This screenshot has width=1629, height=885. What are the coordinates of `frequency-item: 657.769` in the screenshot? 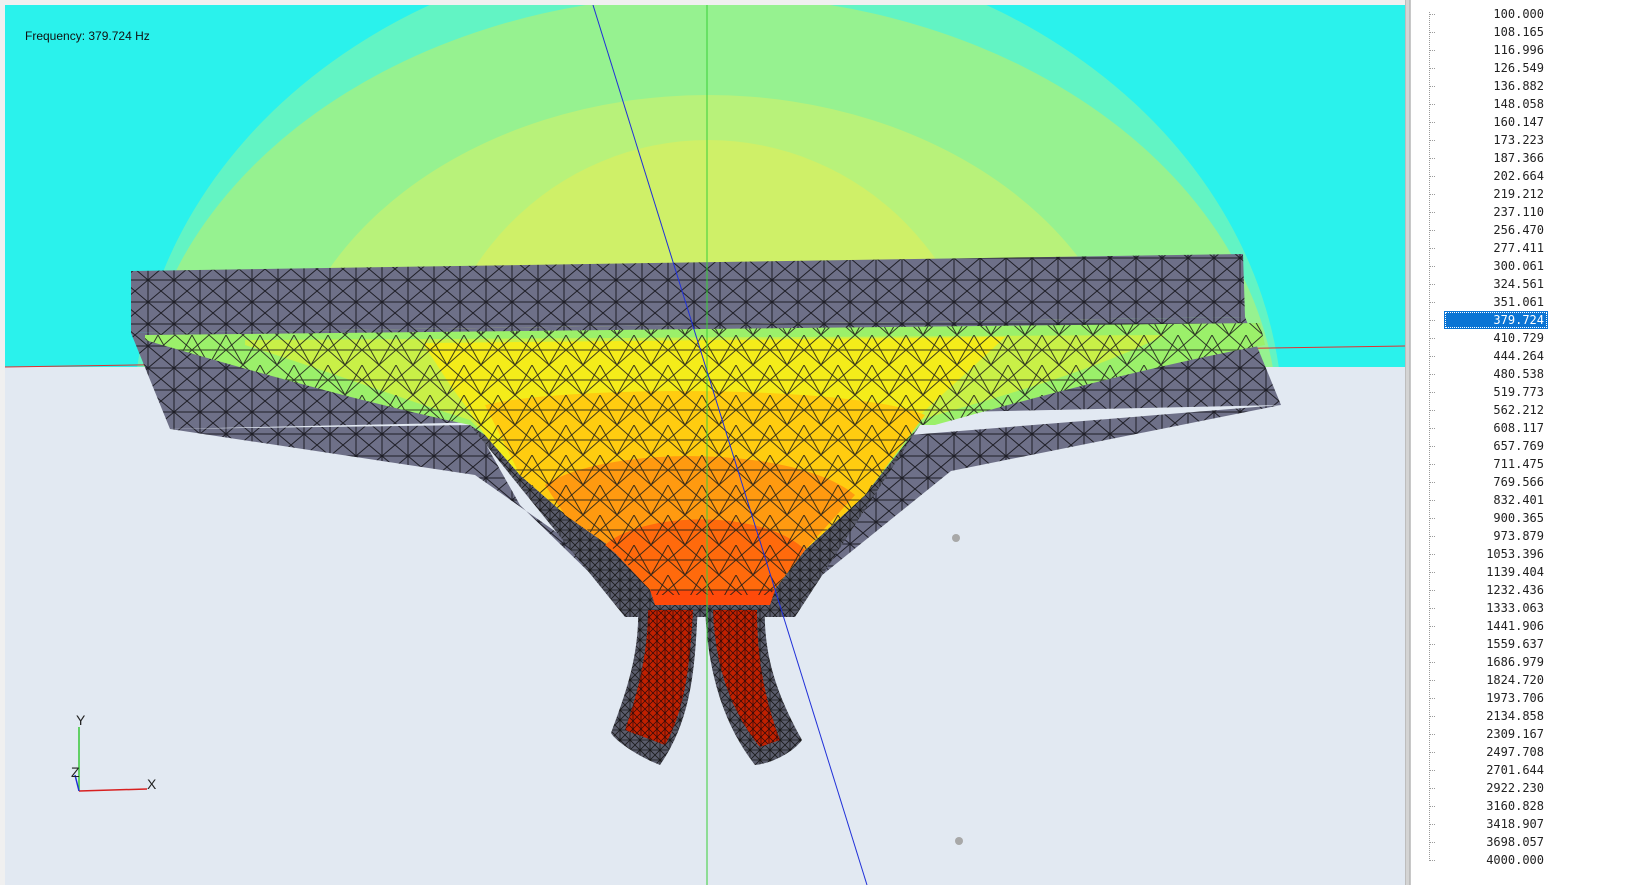 It's located at (1520, 446).